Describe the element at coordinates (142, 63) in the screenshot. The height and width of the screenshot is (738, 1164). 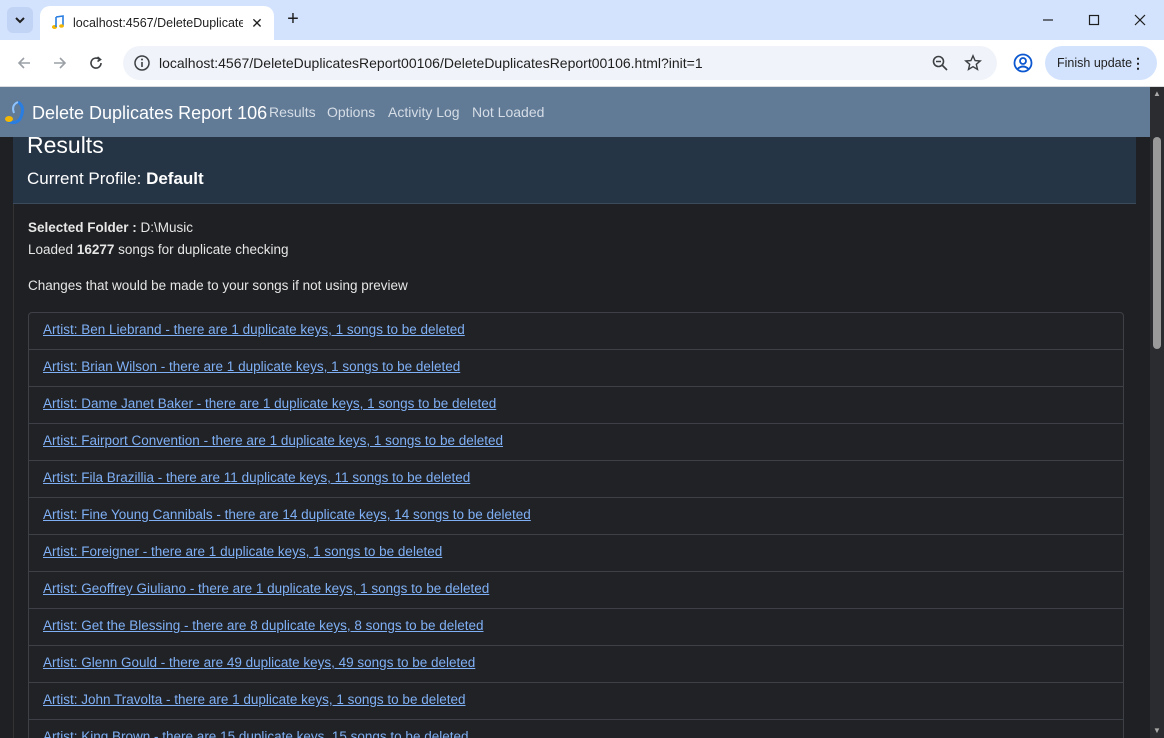
I see `site-info-icon` at that location.